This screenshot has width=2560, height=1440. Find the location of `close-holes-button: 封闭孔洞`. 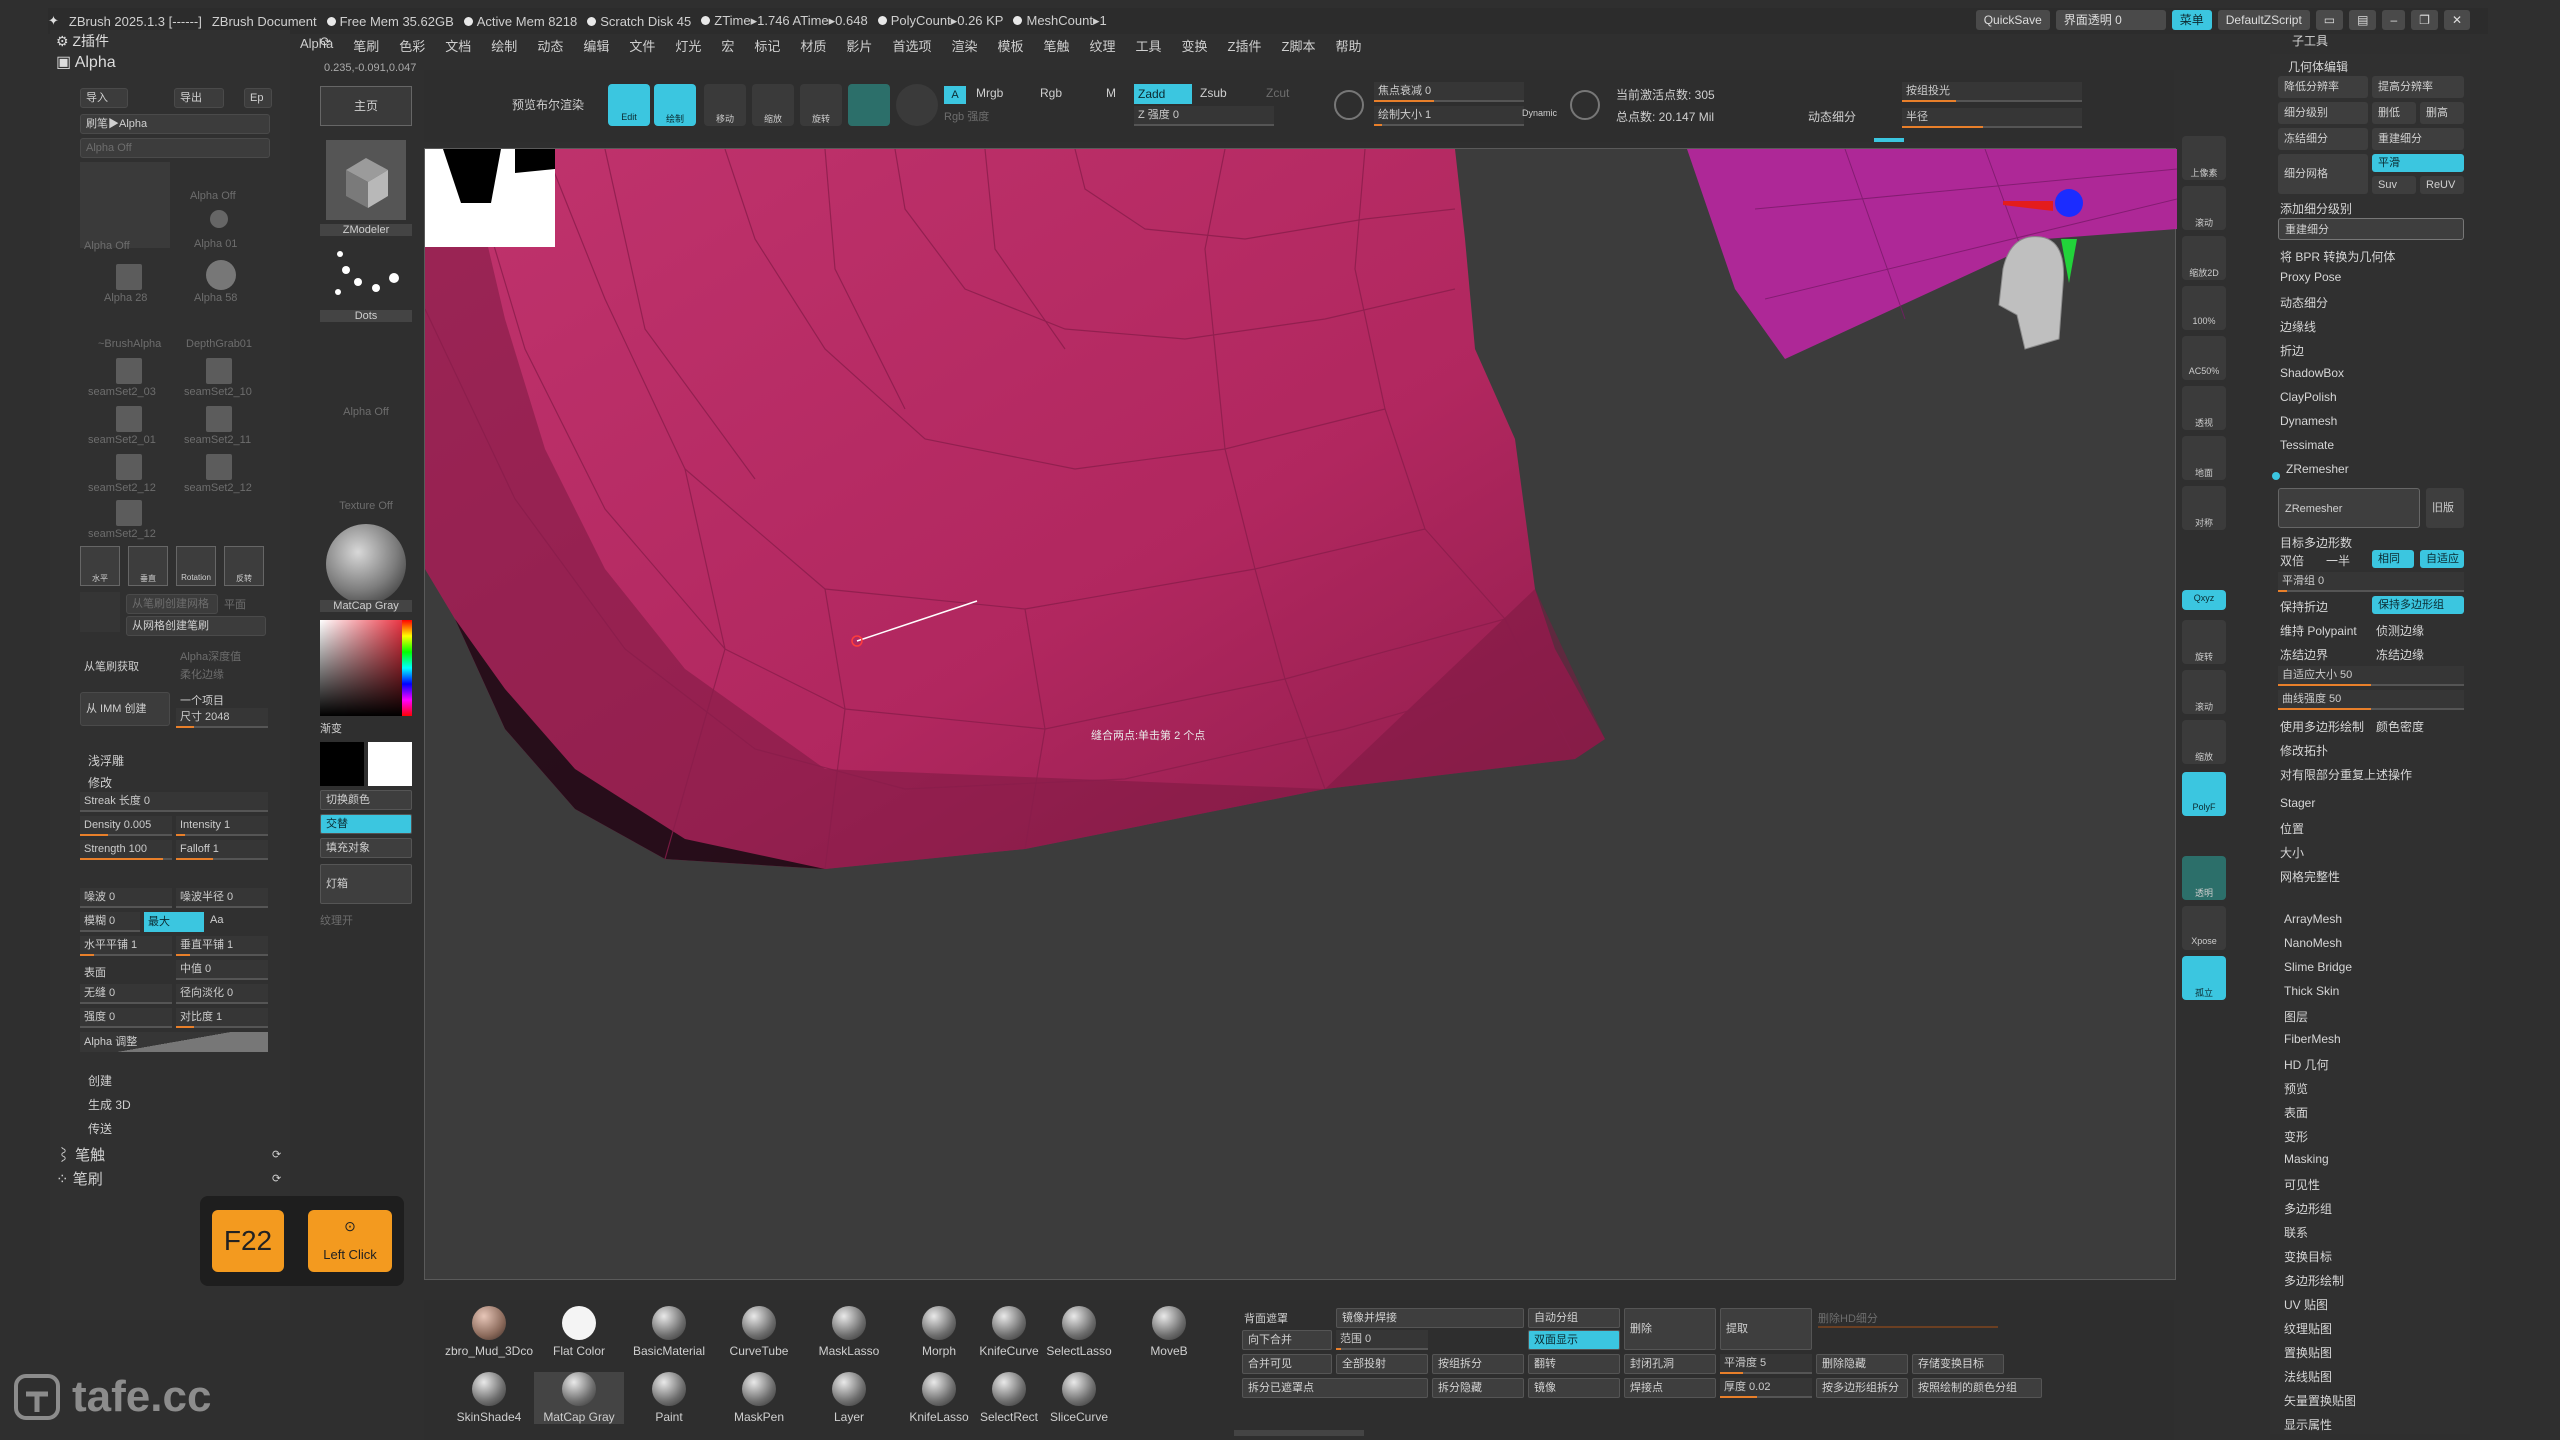

close-holes-button: 封闭孔洞 is located at coordinates (1670, 1364).